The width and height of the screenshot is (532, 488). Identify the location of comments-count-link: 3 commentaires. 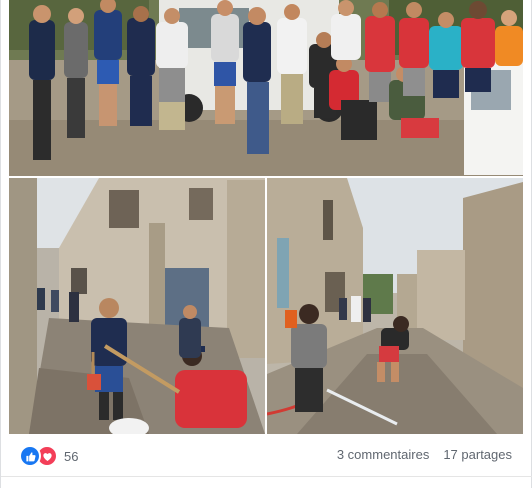
(383, 454).